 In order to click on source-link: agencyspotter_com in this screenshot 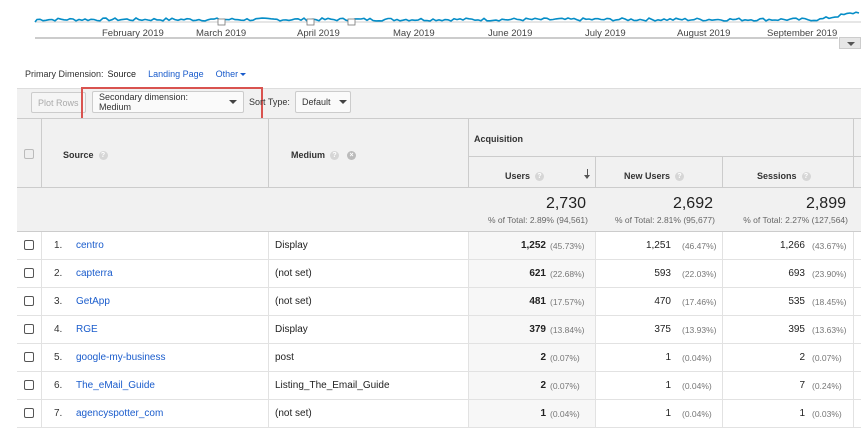, I will do `click(119, 413)`.